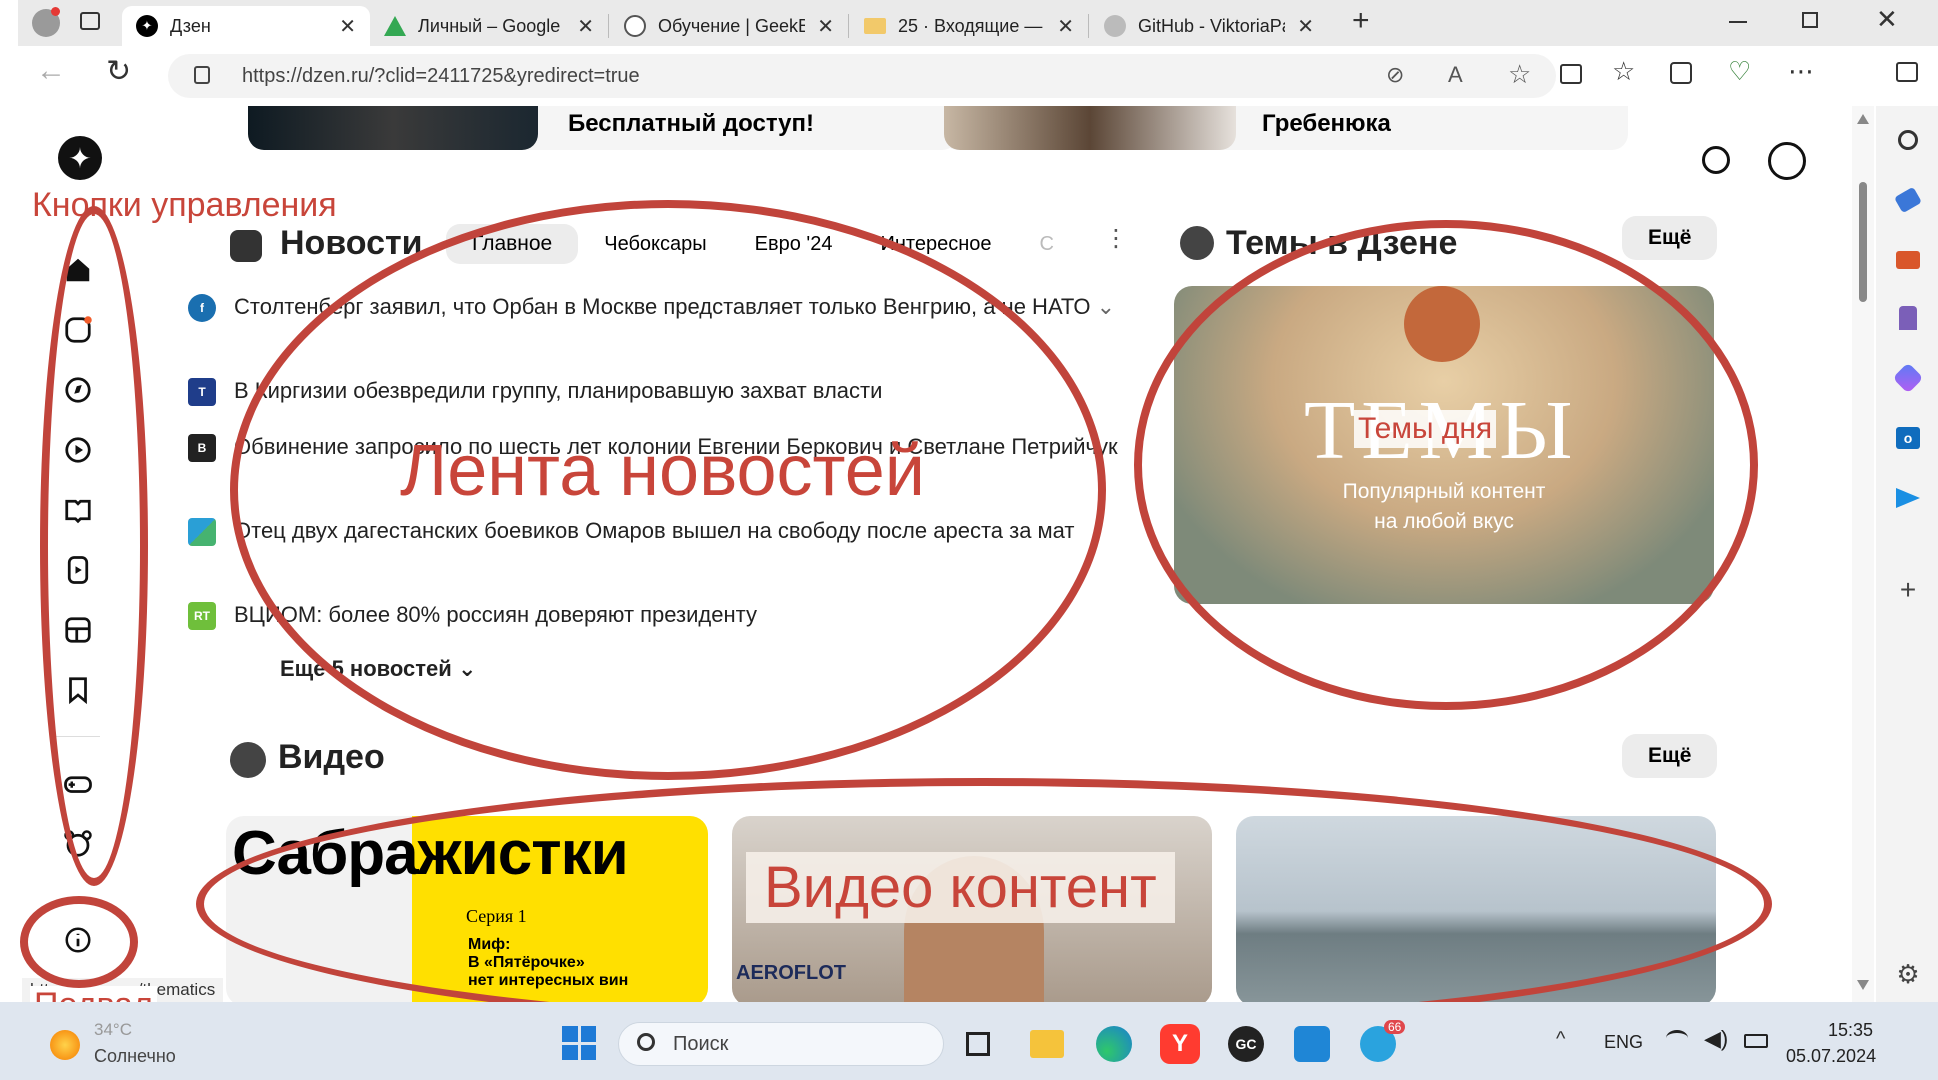 The height and width of the screenshot is (1080, 1938). I want to click on split-screen-icon, so click(1571, 74).